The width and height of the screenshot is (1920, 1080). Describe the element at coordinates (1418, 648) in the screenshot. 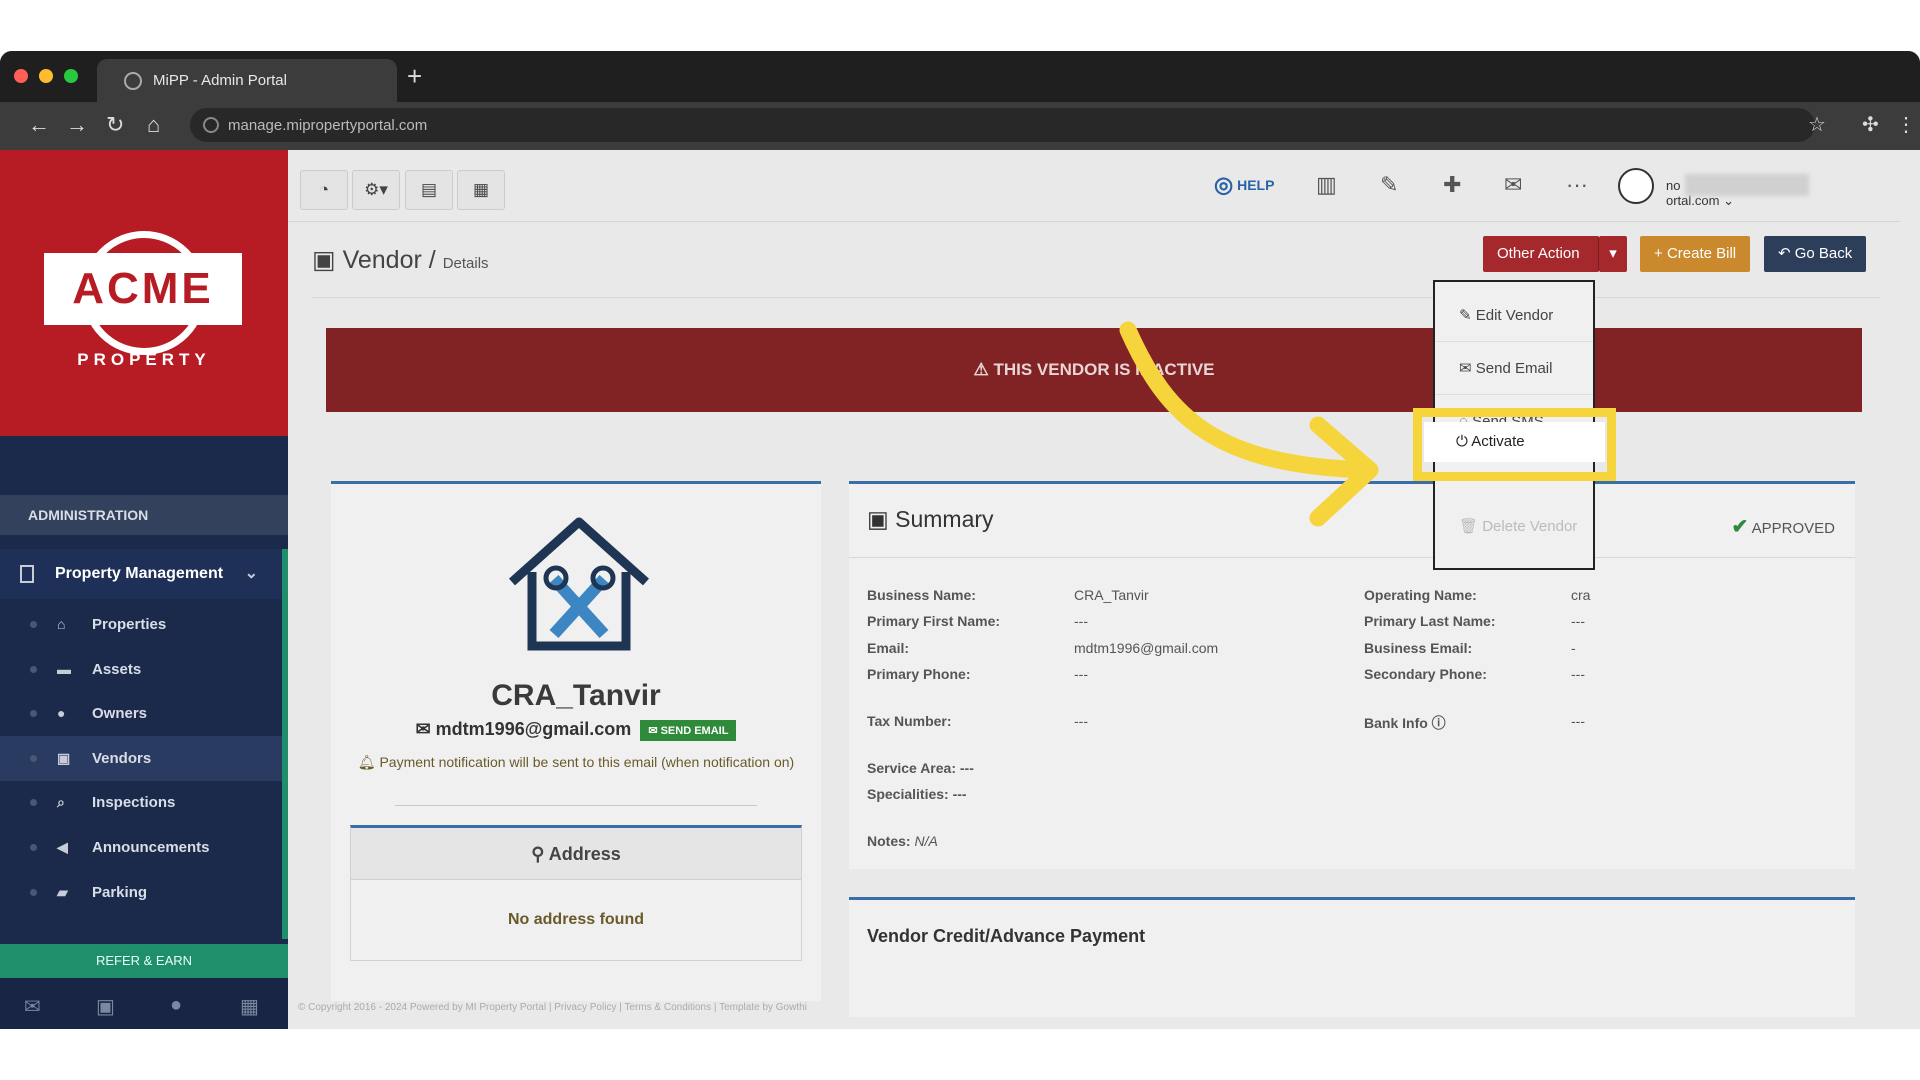

I see `field-label: Business Email:` at that location.